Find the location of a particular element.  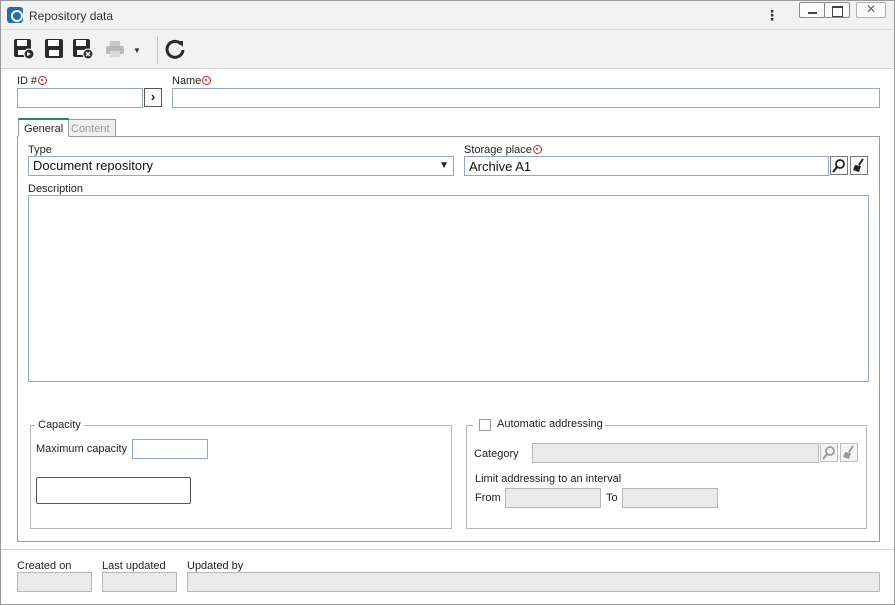

created-on-field is located at coordinates (54, 582).